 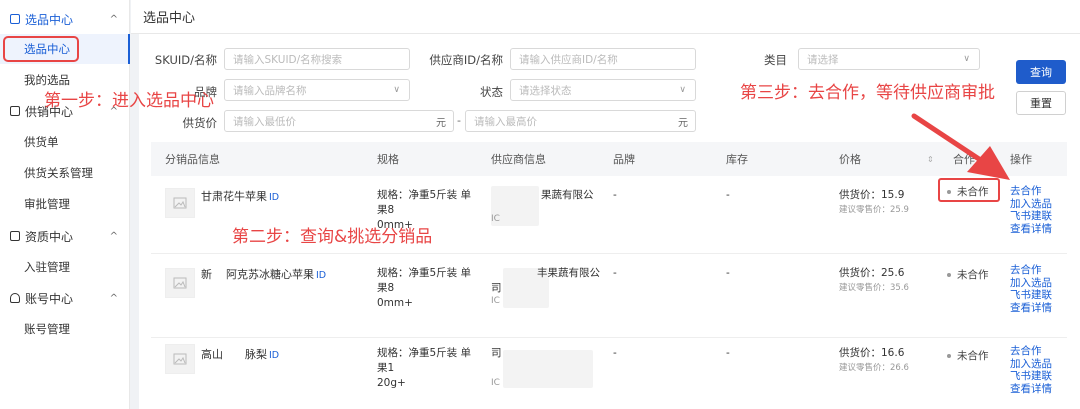 I want to click on page-title: 选品中心, so click(x=169, y=18).